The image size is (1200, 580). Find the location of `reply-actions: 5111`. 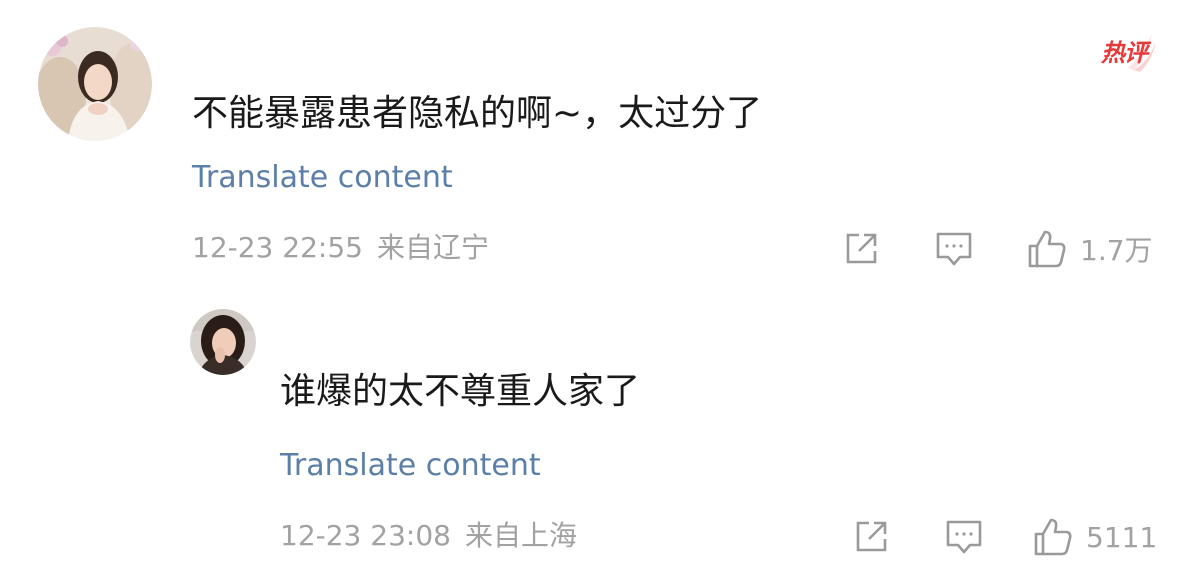

reply-actions: 5111 is located at coordinates (1006, 537).